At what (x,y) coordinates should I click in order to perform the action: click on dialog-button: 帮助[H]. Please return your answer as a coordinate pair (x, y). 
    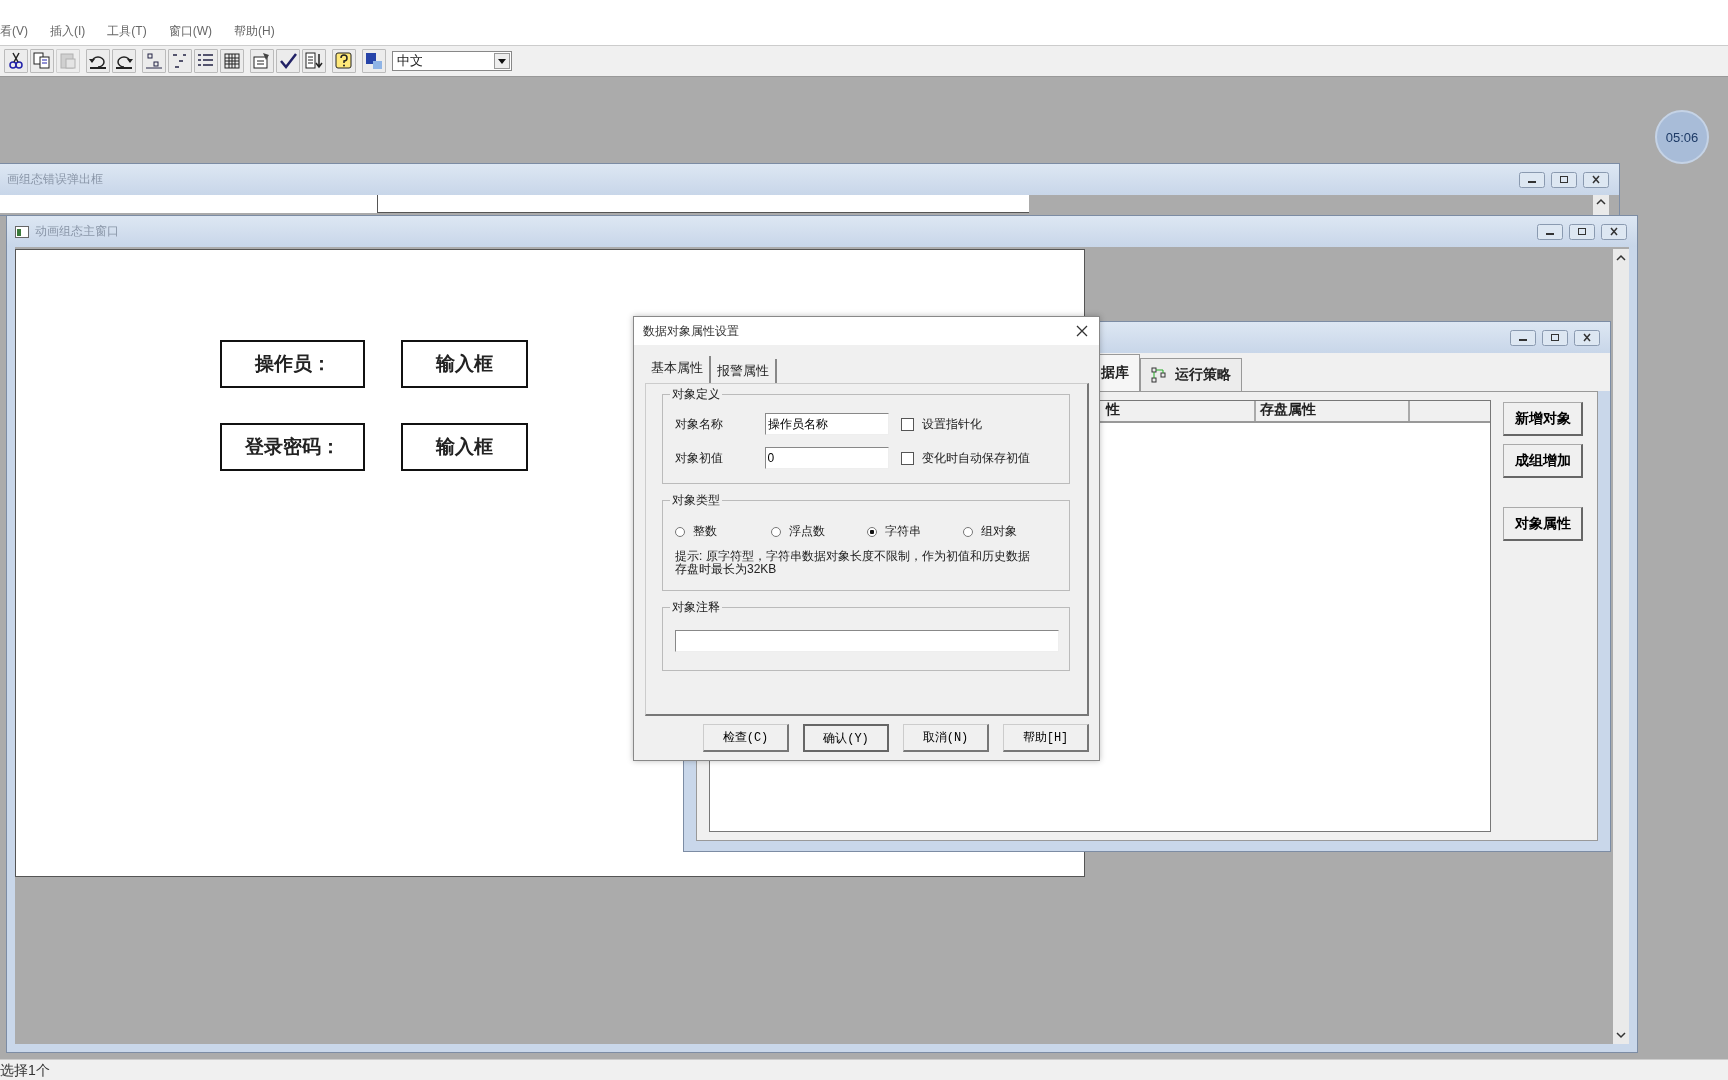
    Looking at the image, I should click on (1046, 738).